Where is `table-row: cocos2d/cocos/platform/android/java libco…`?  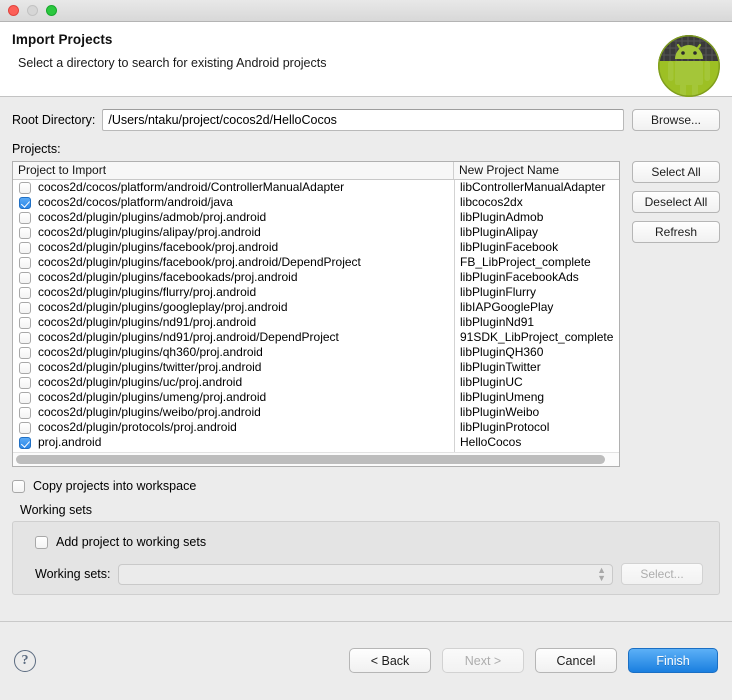
table-row: cocos2d/cocos/platform/android/java libco… is located at coordinates (316, 202).